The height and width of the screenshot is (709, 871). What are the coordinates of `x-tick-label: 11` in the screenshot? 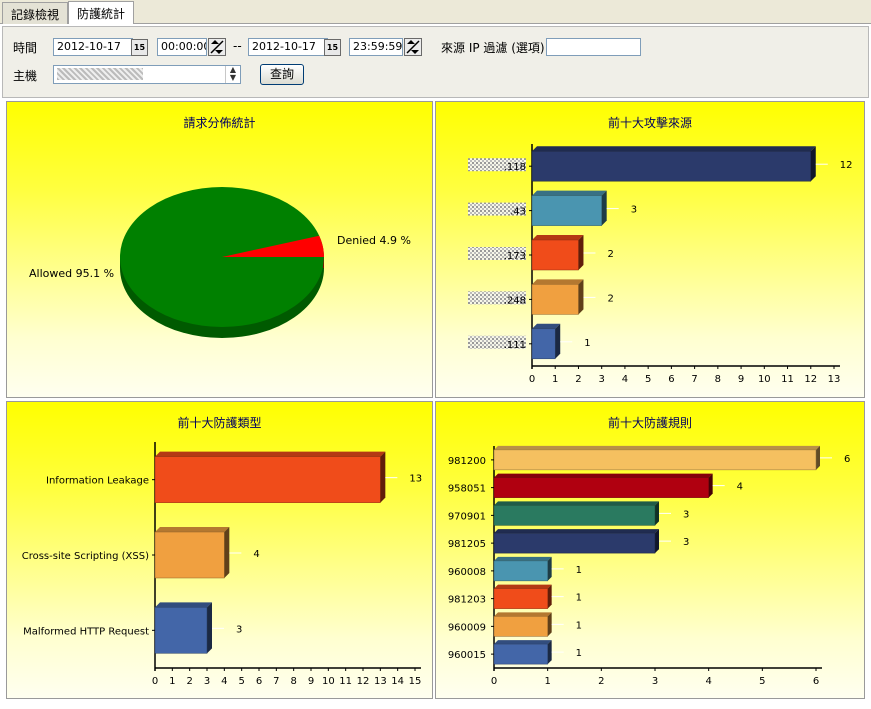 It's located at (787, 379).